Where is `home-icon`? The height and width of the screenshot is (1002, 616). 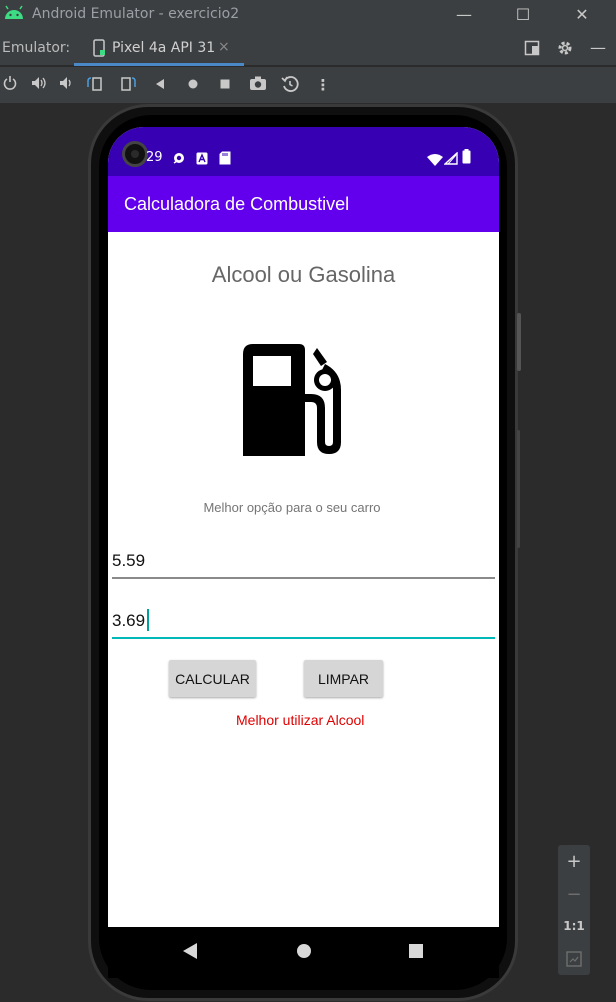 home-icon is located at coordinates (193, 85).